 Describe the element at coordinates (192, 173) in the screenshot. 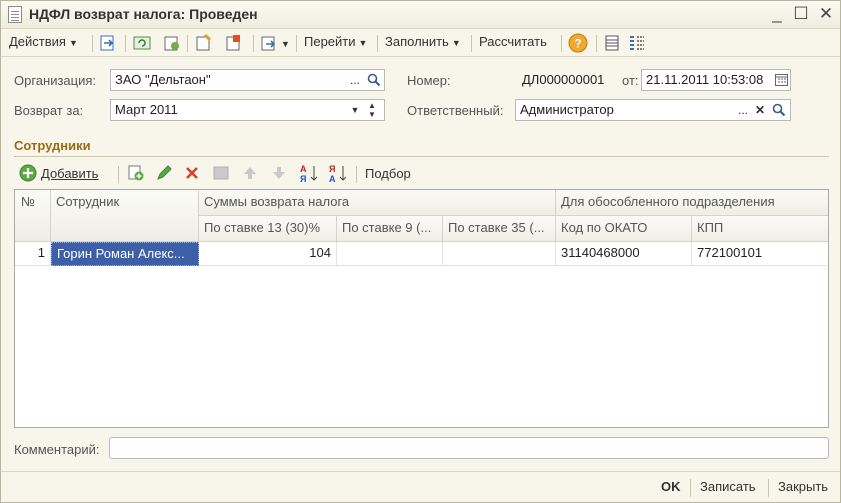

I see `delete-icon` at that location.